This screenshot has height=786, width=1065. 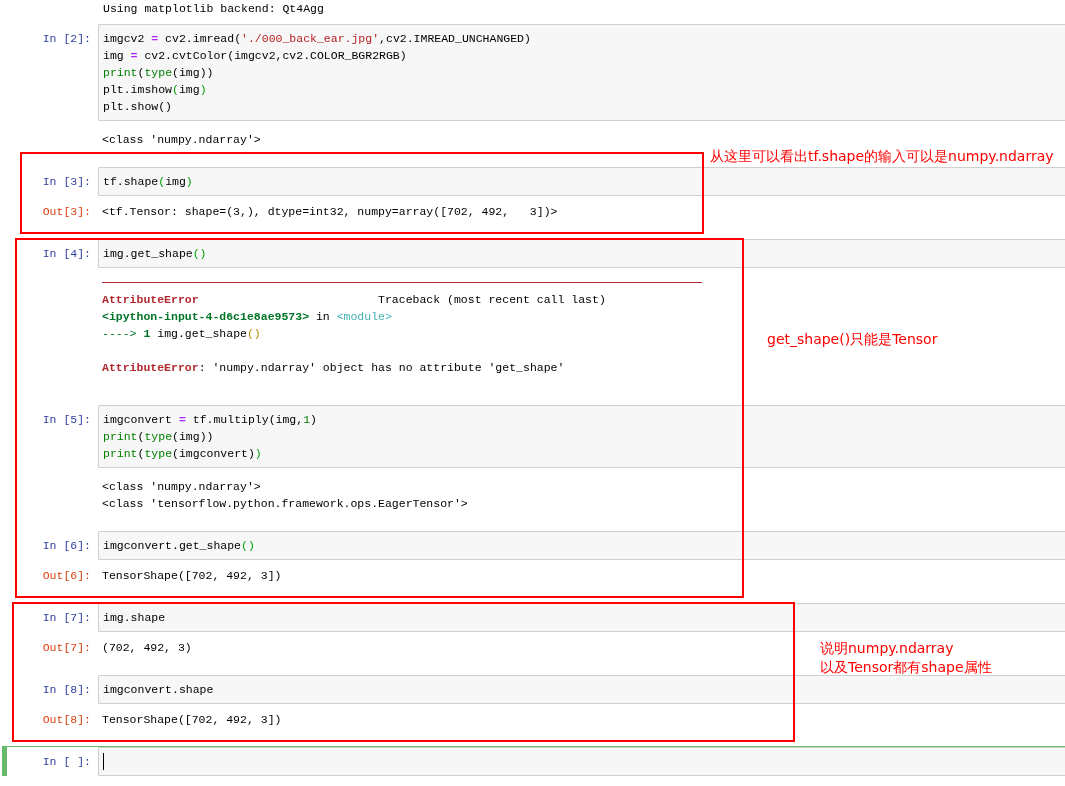 What do you see at coordinates (581, 181) in the screenshot?
I see `code-editor: tf.shape(img)` at bounding box center [581, 181].